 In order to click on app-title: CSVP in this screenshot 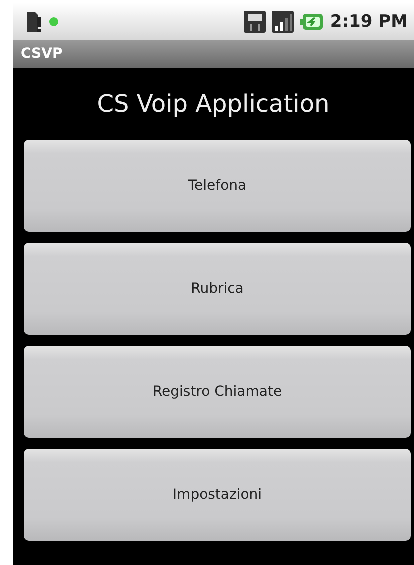, I will do `click(42, 54)`.